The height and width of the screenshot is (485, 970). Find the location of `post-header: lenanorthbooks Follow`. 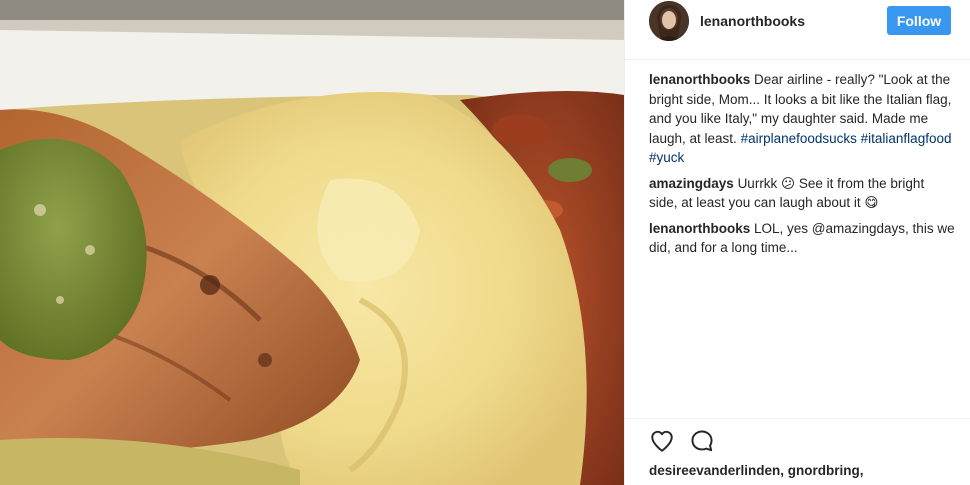

post-header: lenanorthbooks Follow is located at coordinates (797, 22).